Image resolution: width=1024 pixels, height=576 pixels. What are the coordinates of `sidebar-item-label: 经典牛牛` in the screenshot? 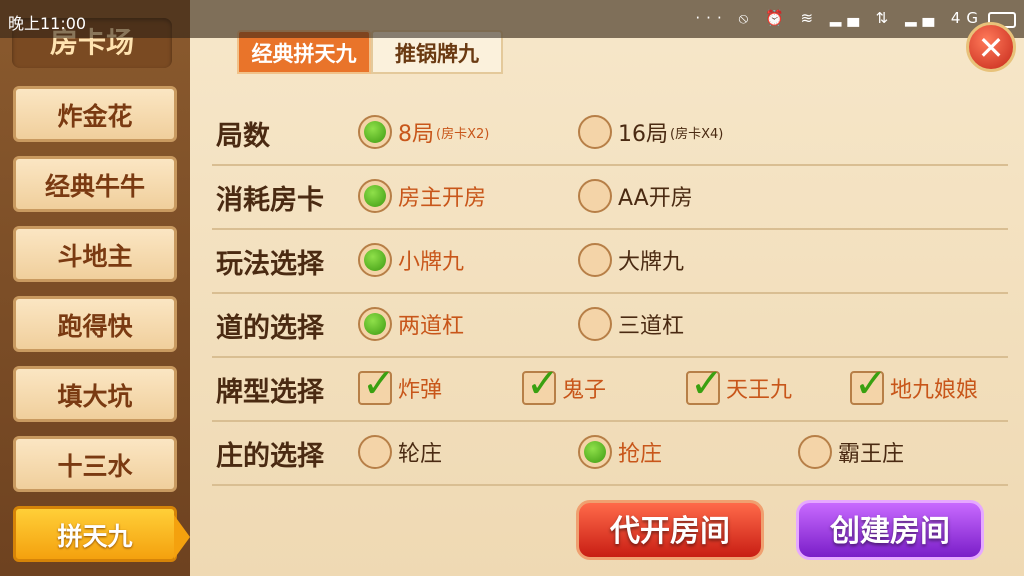 It's located at (94, 186).